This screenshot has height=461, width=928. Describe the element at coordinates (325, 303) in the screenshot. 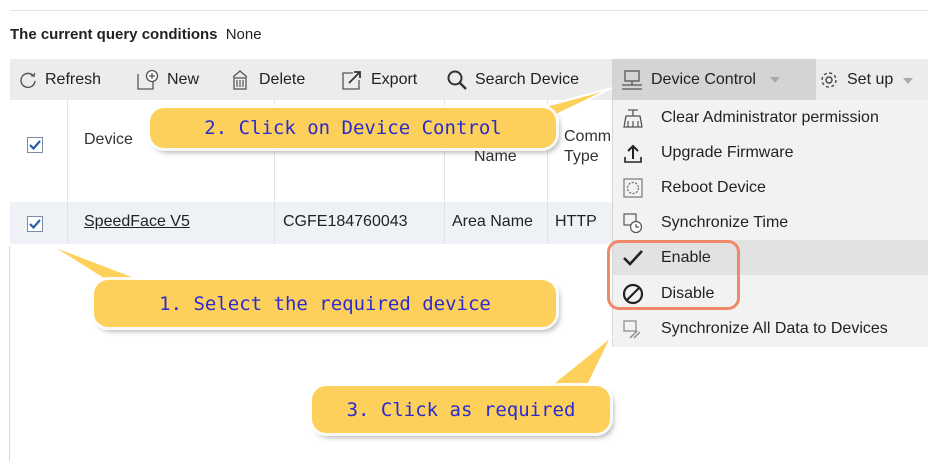

I see `callout-step-1: 1. Select the required device` at that location.